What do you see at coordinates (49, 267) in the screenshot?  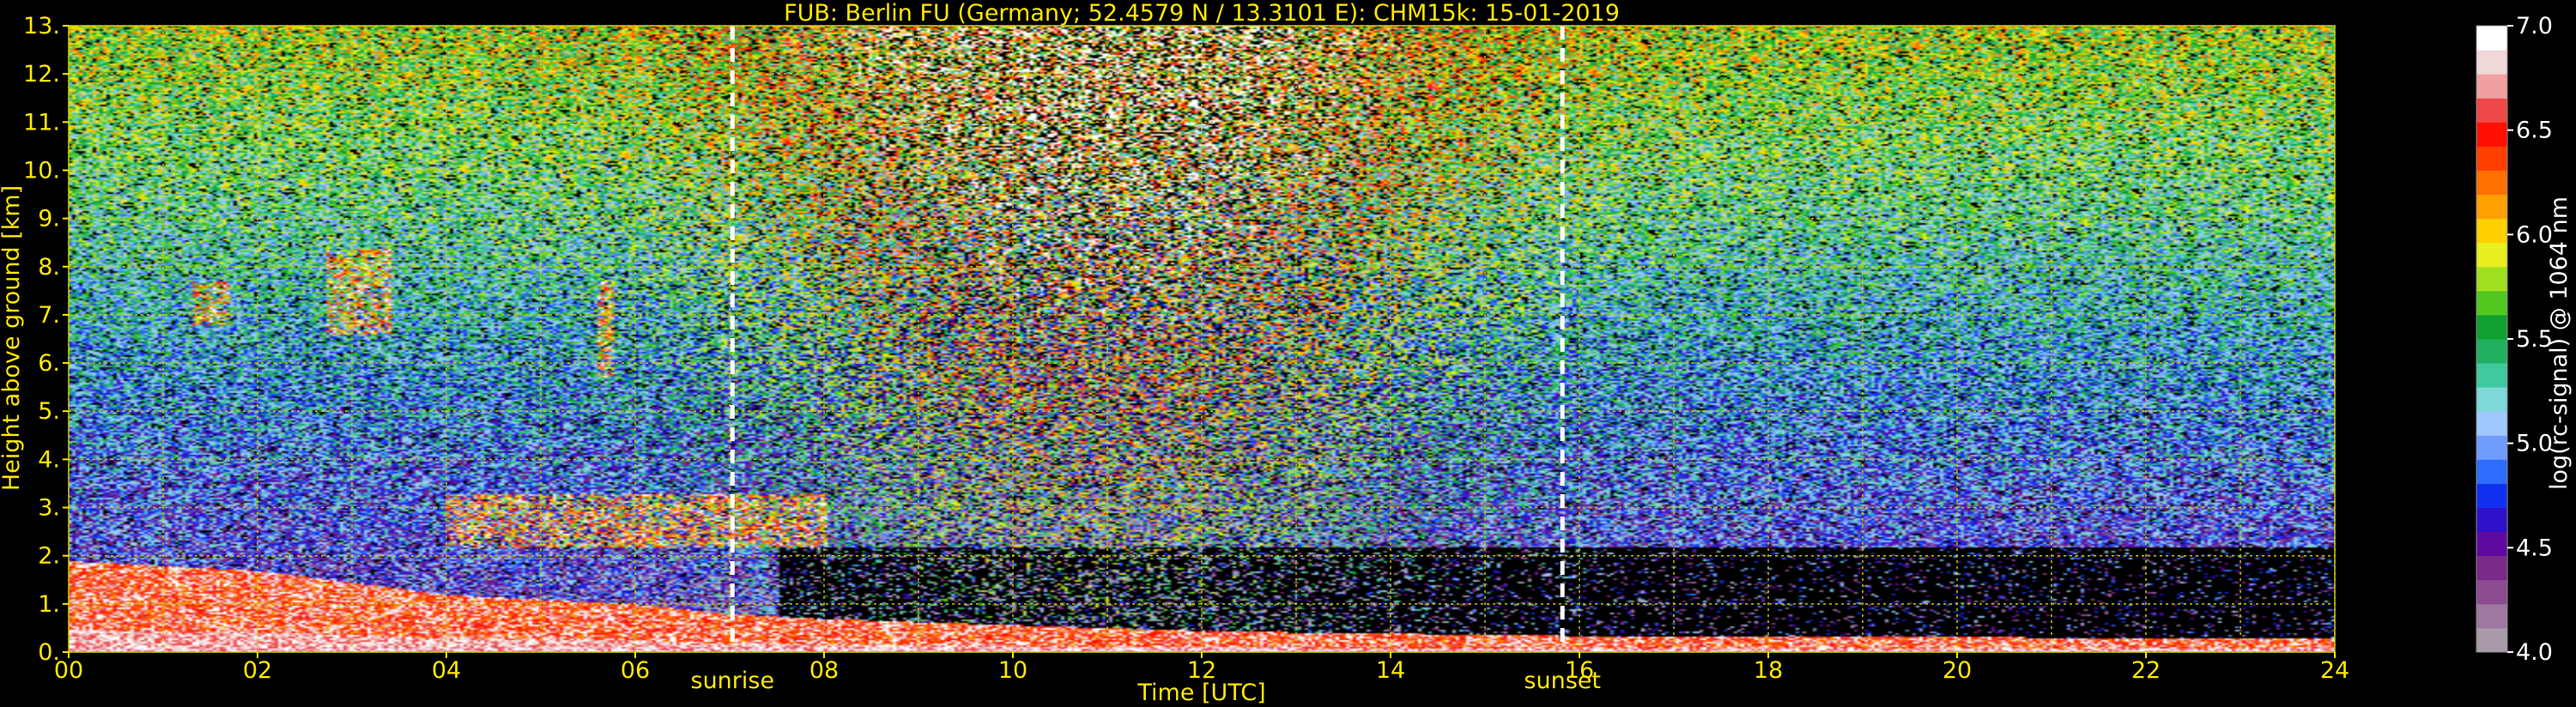 I see `y-tick-label: 8.` at bounding box center [49, 267].